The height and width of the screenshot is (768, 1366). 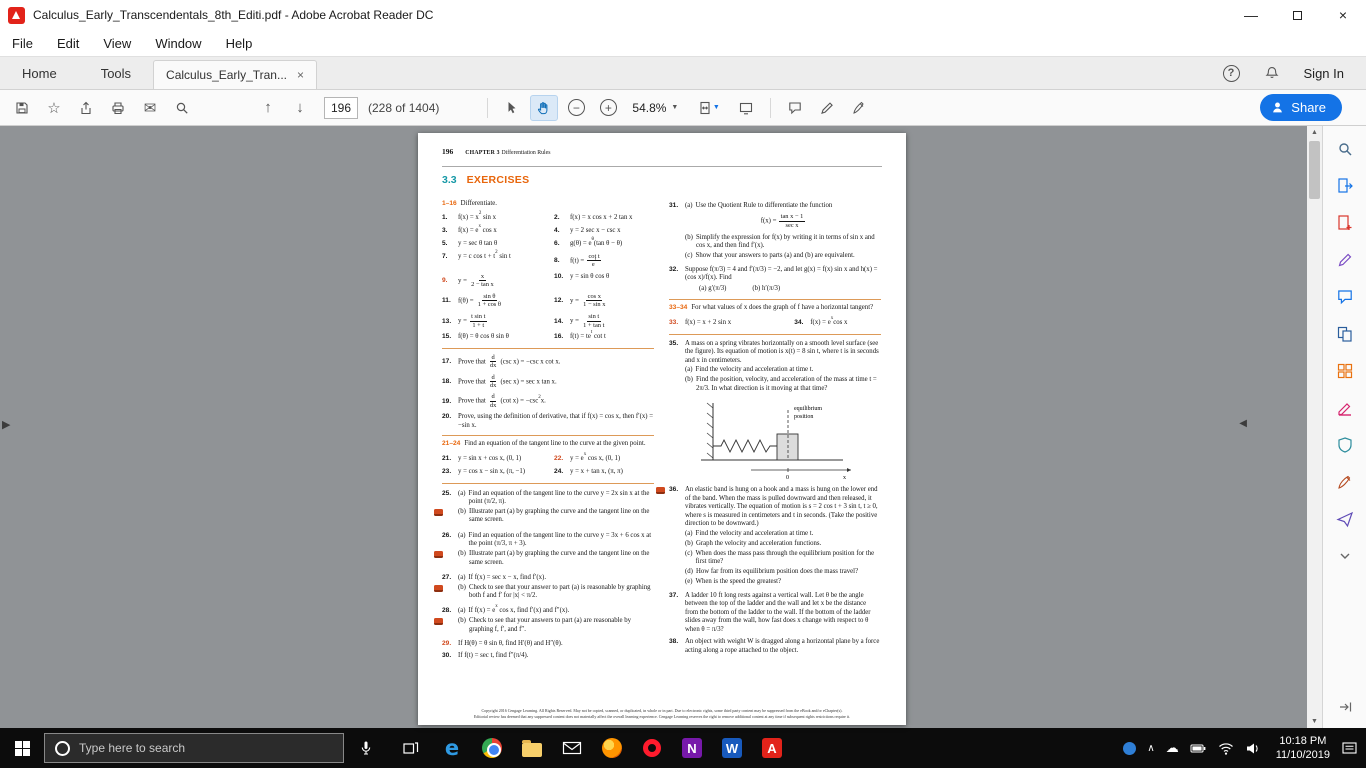 What do you see at coordinates (300, 75) in the screenshot?
I see `tab-close-icon: ×` at bounding box center [300, 75].